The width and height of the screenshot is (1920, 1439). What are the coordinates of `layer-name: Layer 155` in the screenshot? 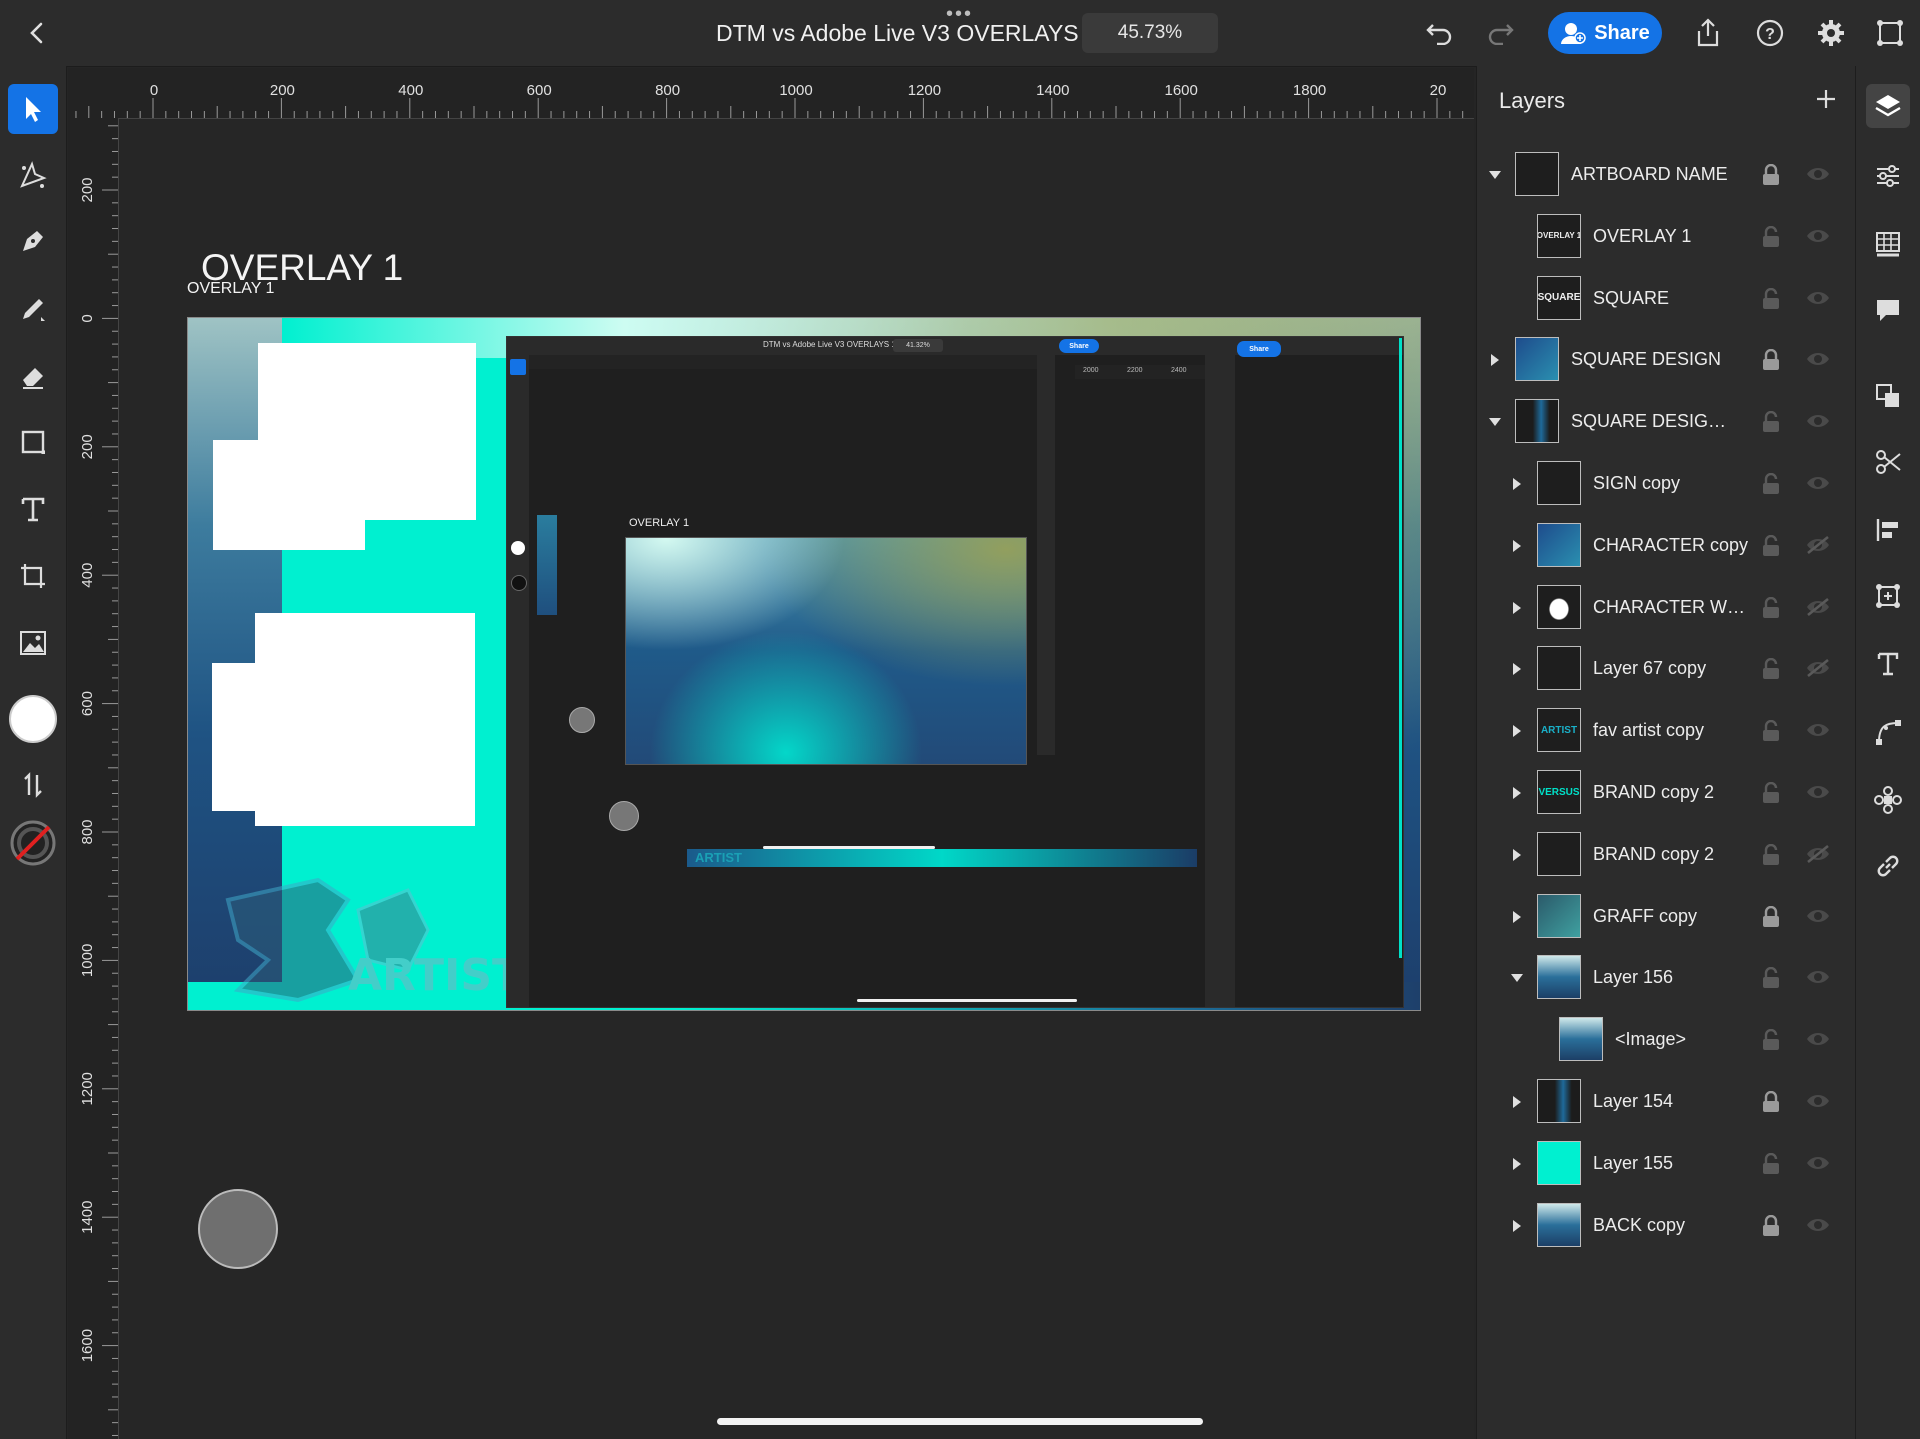 It's located at (1633, 1163).